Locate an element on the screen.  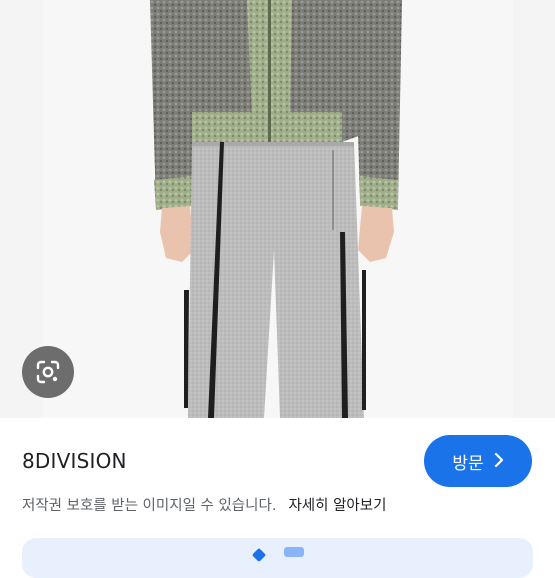
google-lens-icon is located at coordinates (48, 372).